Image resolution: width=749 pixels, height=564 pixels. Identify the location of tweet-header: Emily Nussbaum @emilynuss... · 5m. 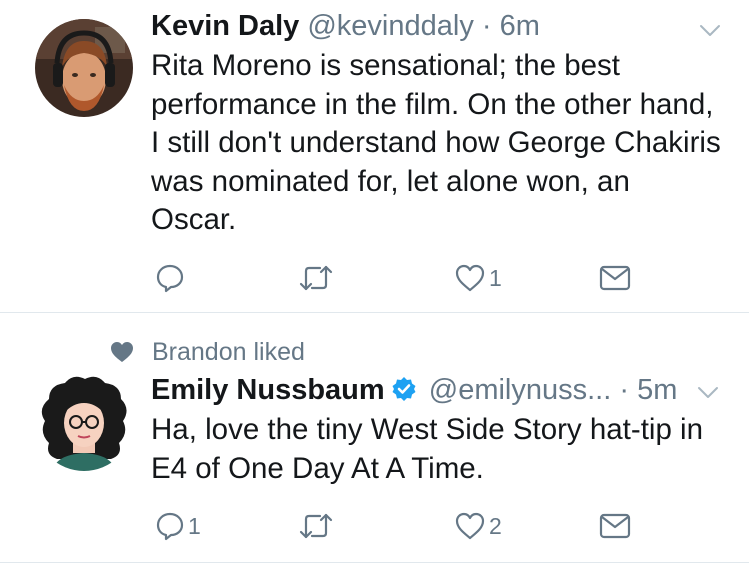
(414, 391).